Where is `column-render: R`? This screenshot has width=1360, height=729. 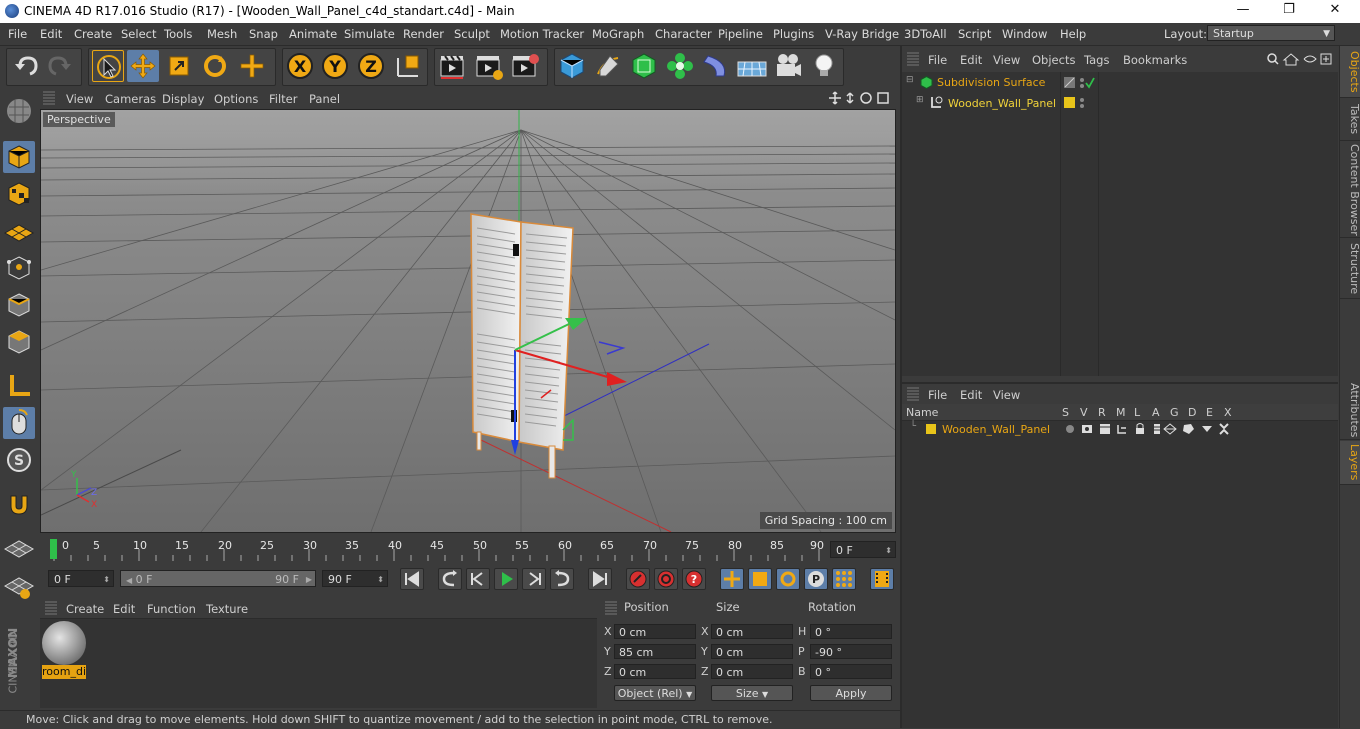
column-render: R is located at coordinates (1102, 412).